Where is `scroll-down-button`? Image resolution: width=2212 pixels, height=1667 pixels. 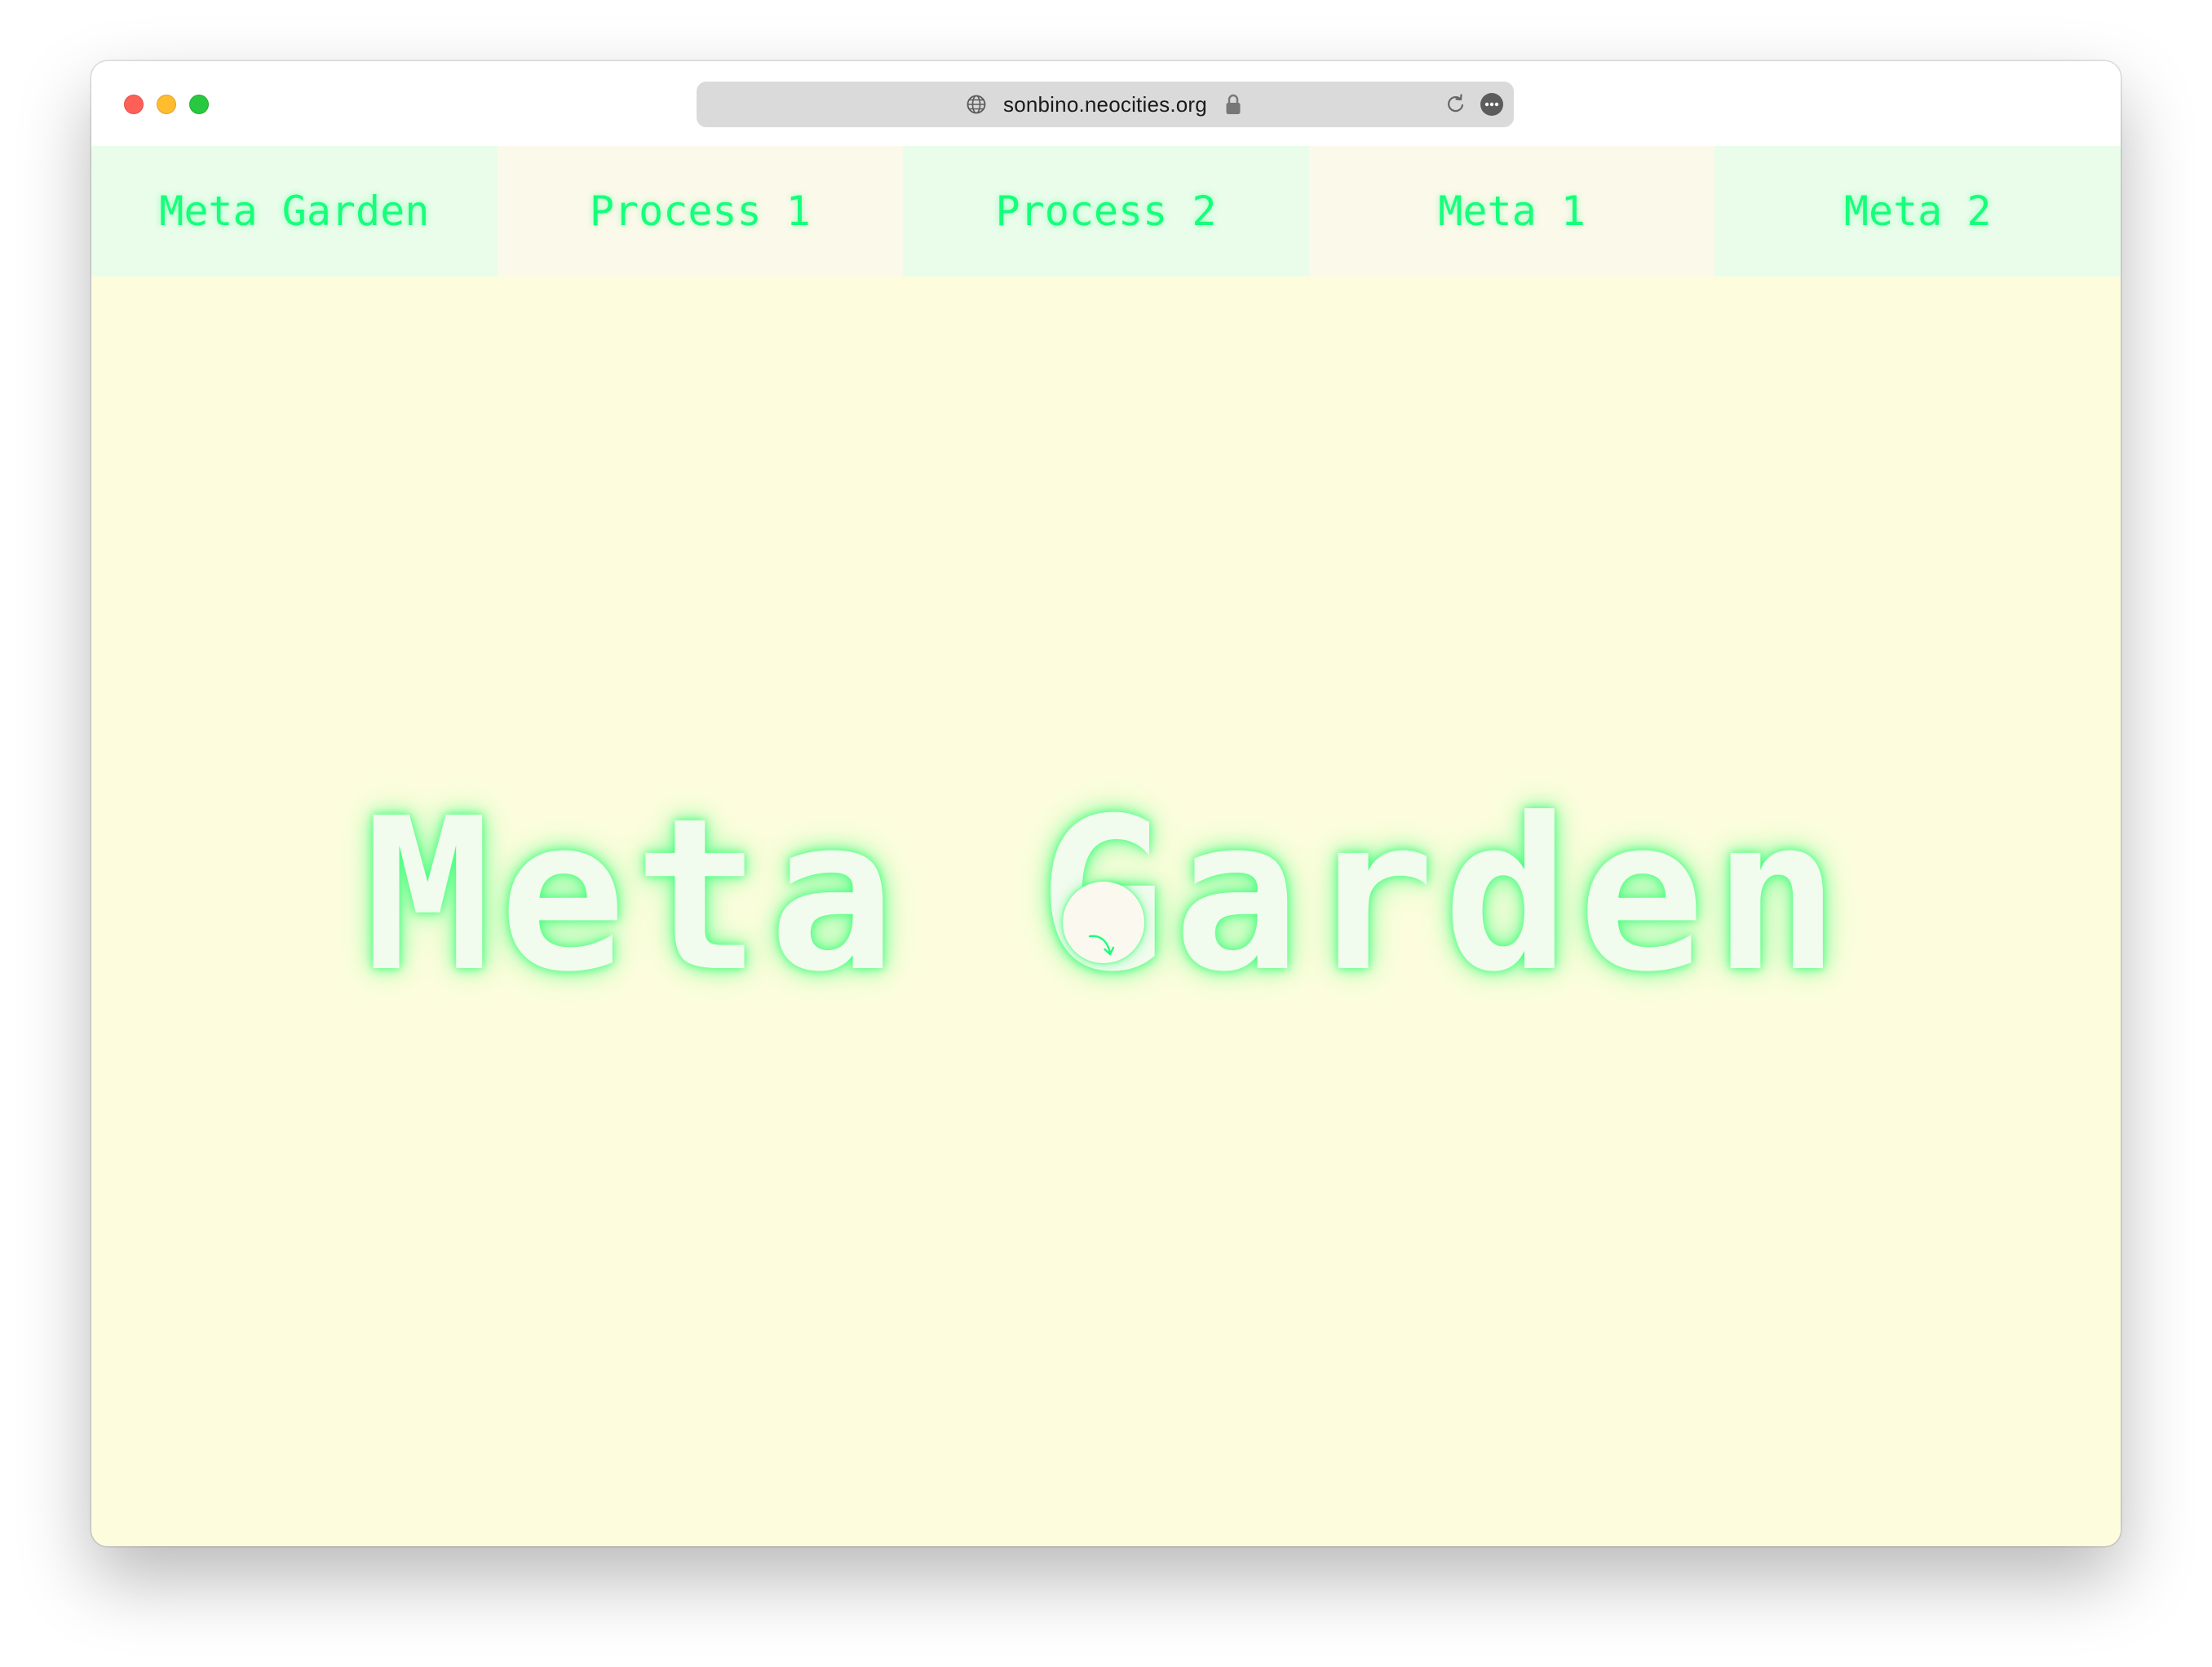 scroll-down-button is located at coordinates (1103, 922).